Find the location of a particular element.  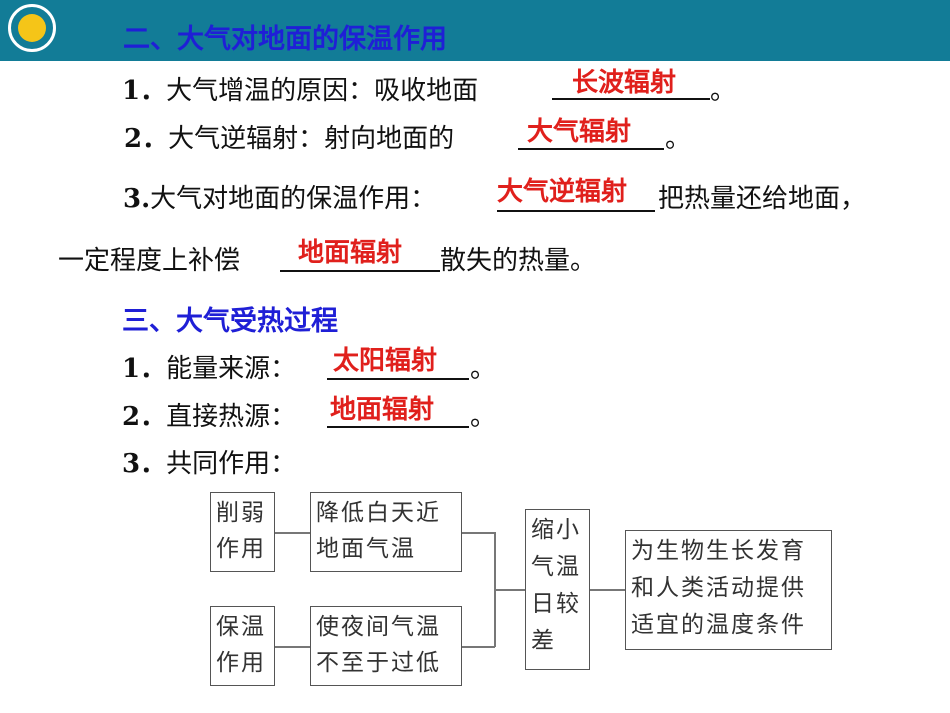

box-line: 差 is located at coordinates (543, 641).